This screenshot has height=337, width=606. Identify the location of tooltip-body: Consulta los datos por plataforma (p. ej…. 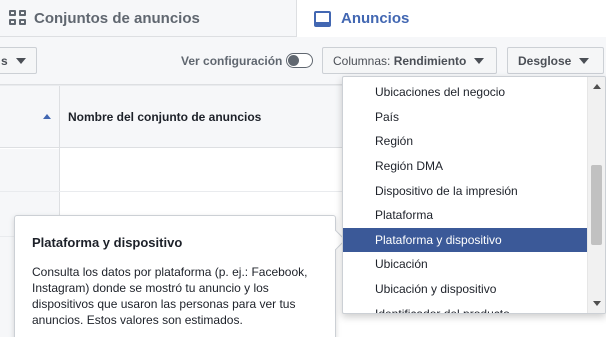
(170, 296).